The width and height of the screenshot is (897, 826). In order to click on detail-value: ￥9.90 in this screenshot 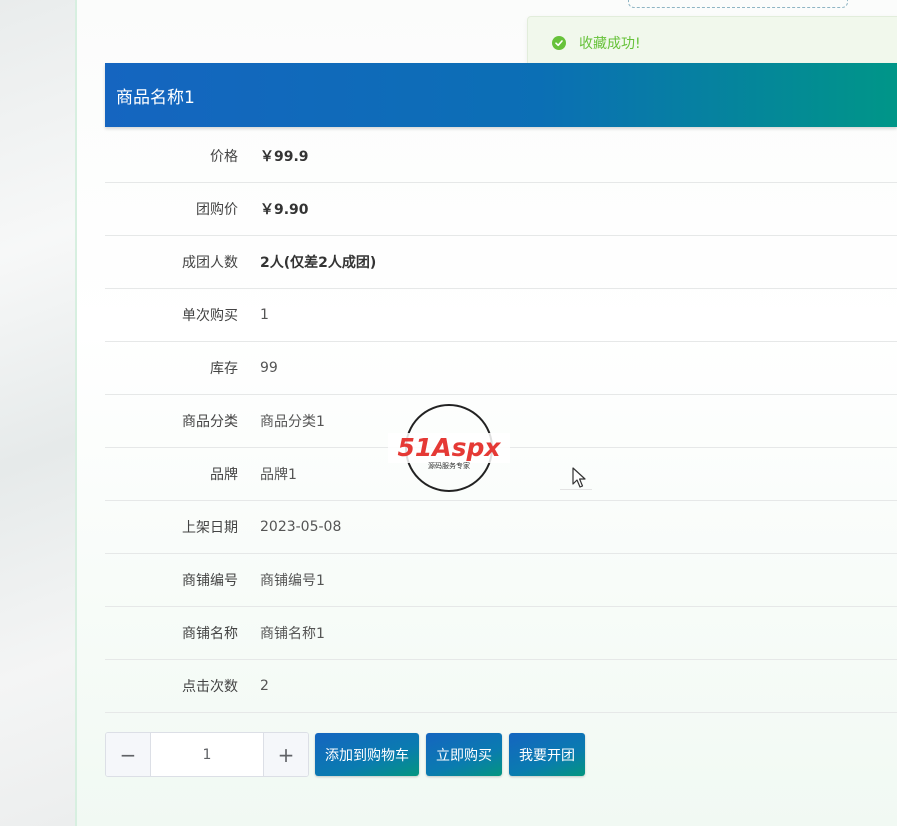, I will do `click(284, 210)`.